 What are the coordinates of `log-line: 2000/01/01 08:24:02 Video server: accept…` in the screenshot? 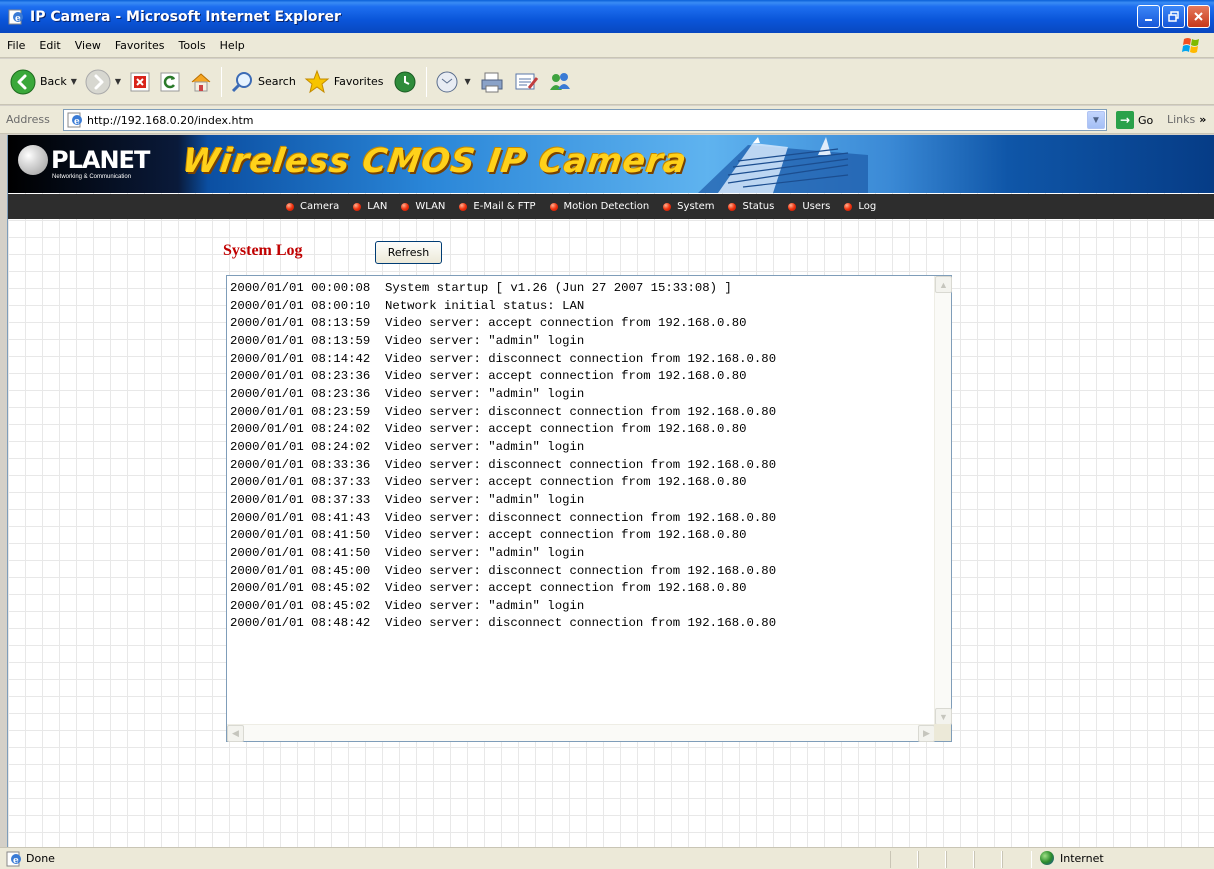 It's located at (488, 429).